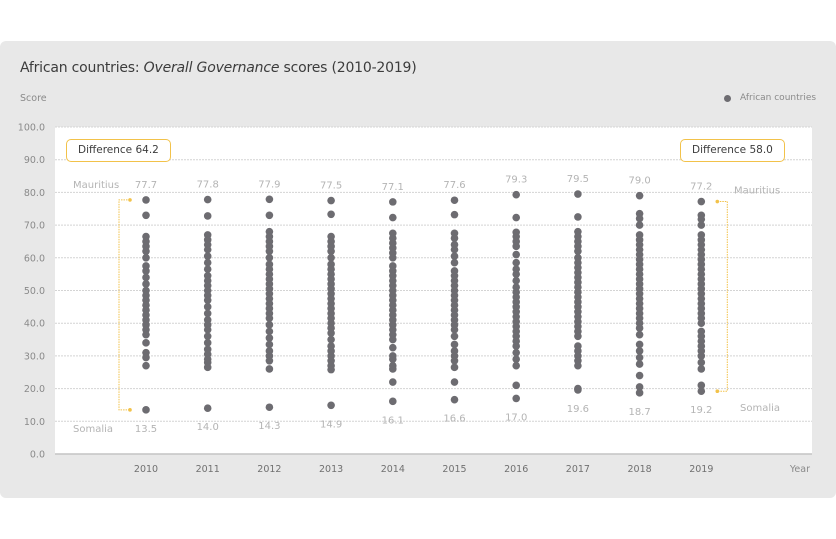 Image resolution: width=836 pixels, height=539 pixels. I want to click on x-tick-label: 2010, so click(146, 469).